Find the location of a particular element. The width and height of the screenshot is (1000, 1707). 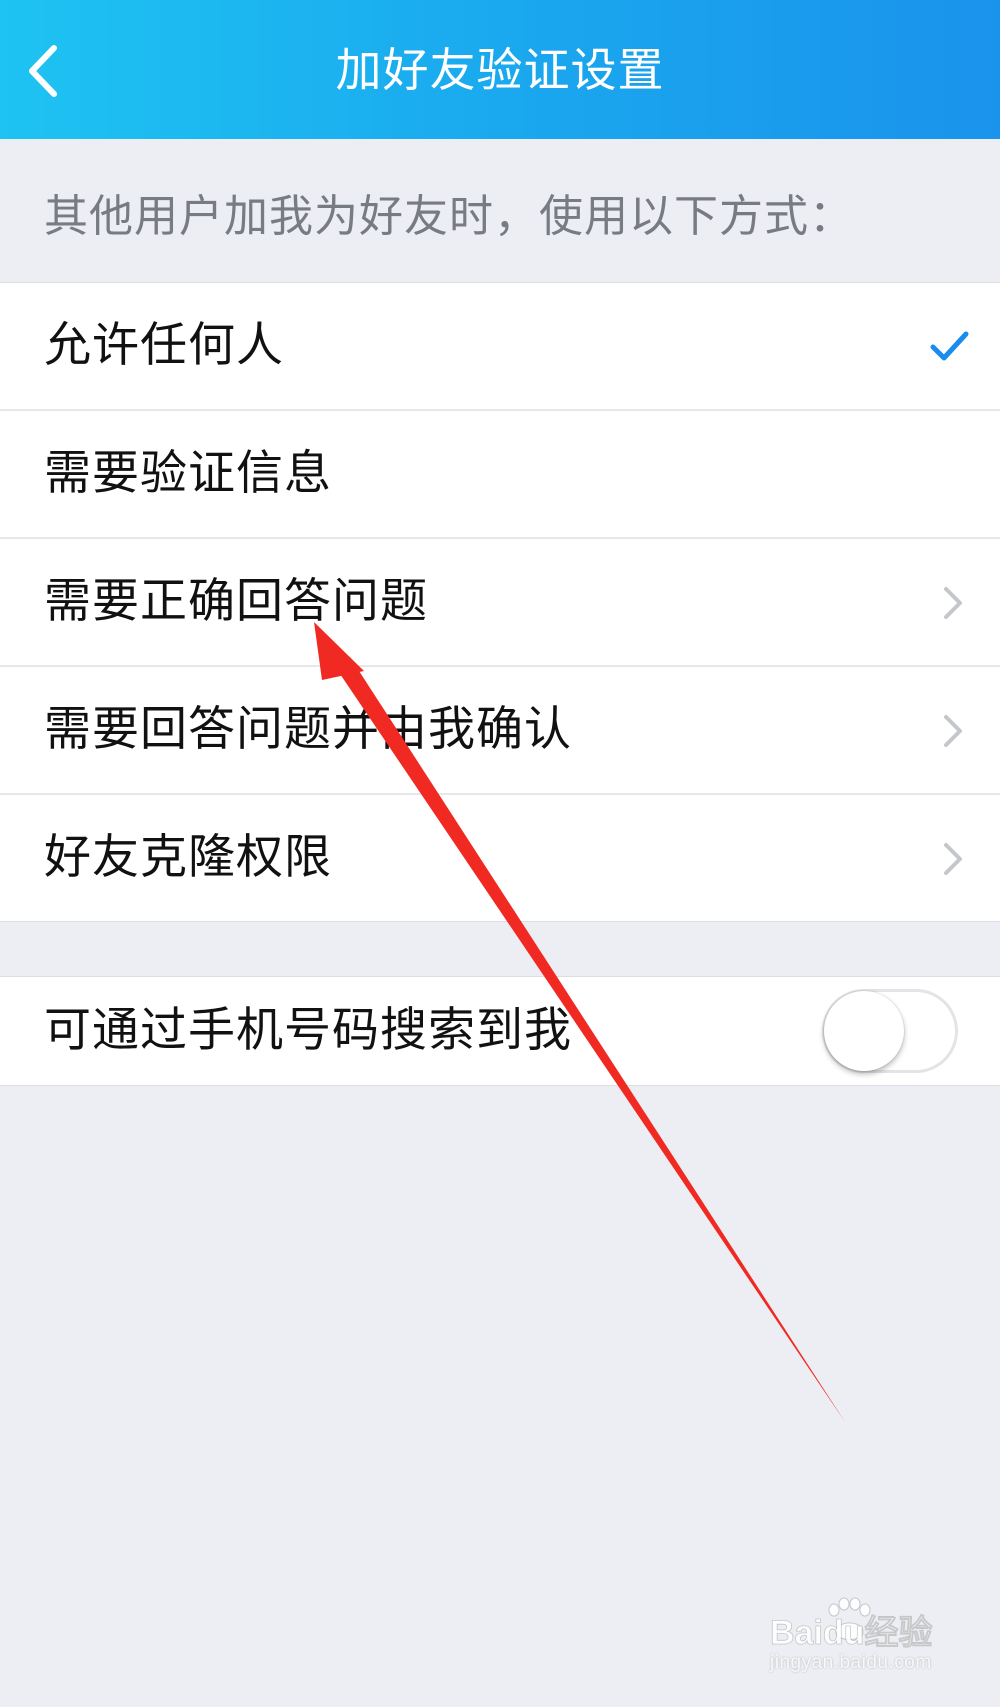

section-caption: 其他用户加我为好友时，使用以下方式： is located at coordinates (449, 216).